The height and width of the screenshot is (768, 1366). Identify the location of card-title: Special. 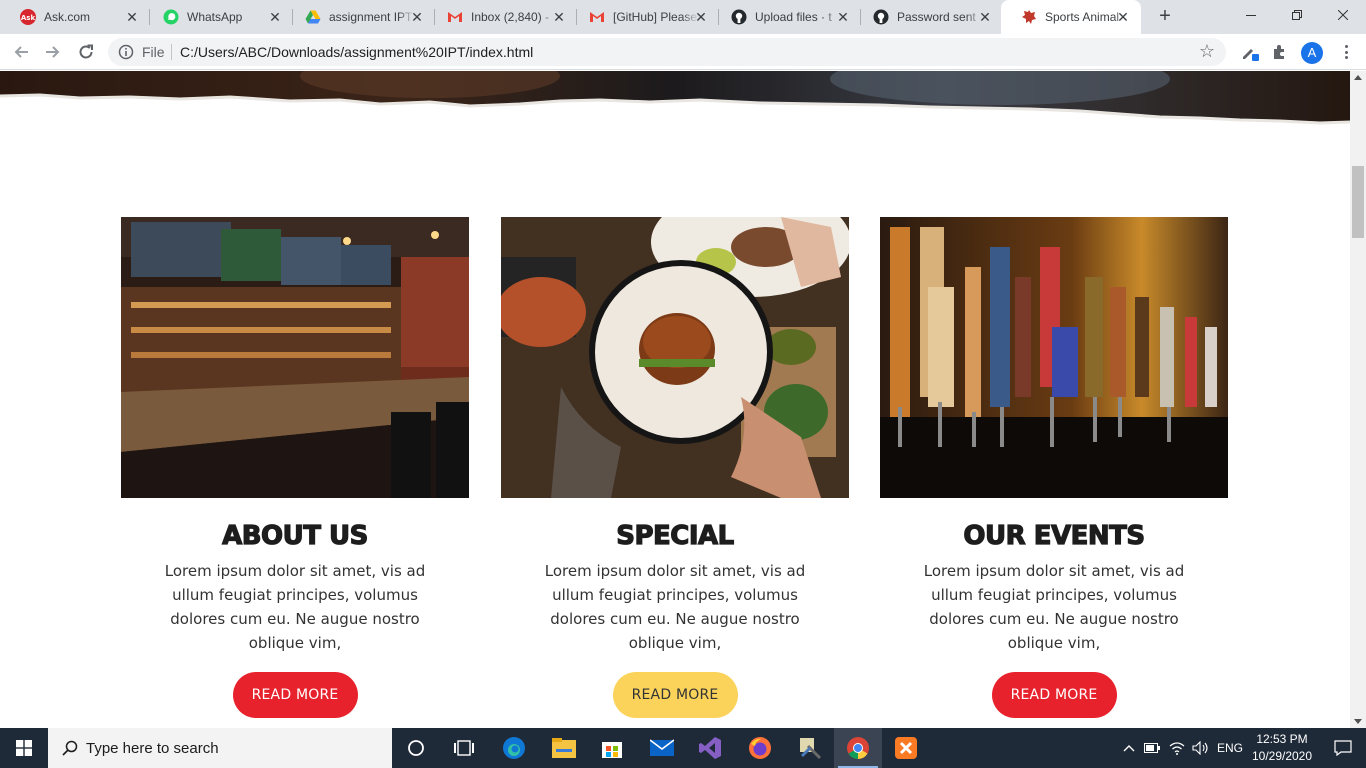
(675, 535).